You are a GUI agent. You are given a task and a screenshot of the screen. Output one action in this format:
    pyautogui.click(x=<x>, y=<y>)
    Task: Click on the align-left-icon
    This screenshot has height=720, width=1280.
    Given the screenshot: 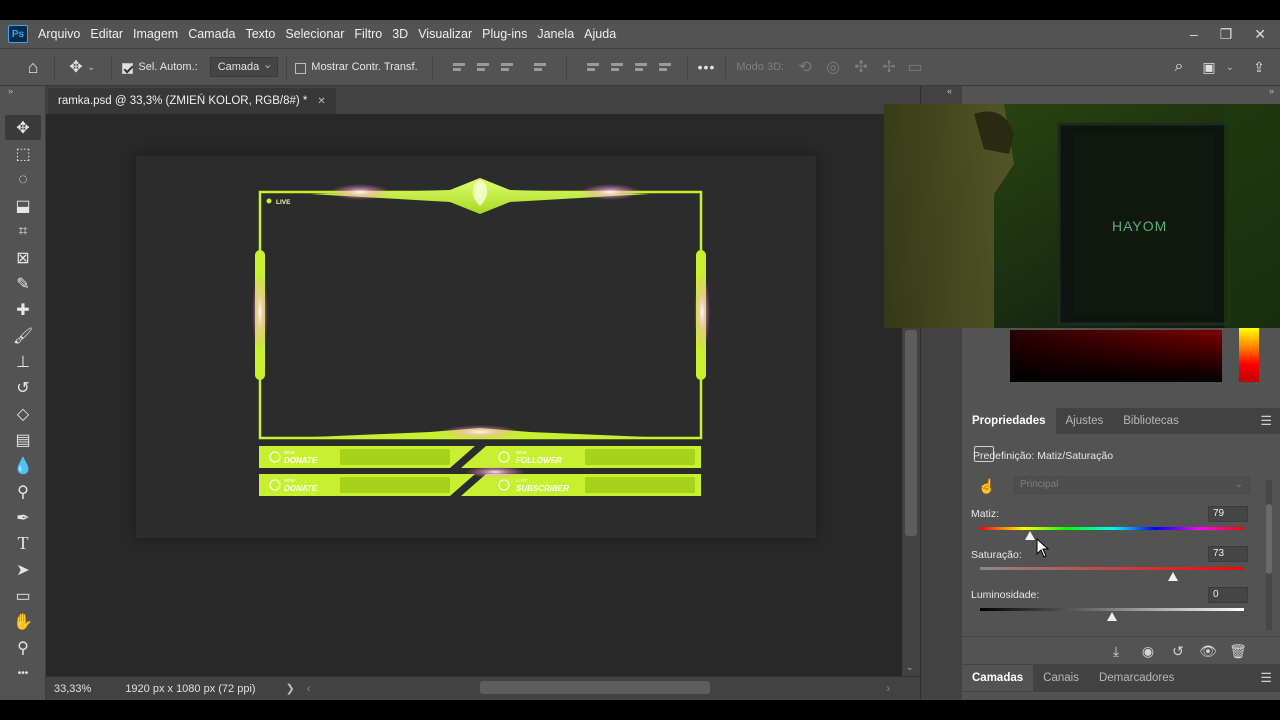 What is the action you would take?
    pyautogui.click(x=459, y=67)
    